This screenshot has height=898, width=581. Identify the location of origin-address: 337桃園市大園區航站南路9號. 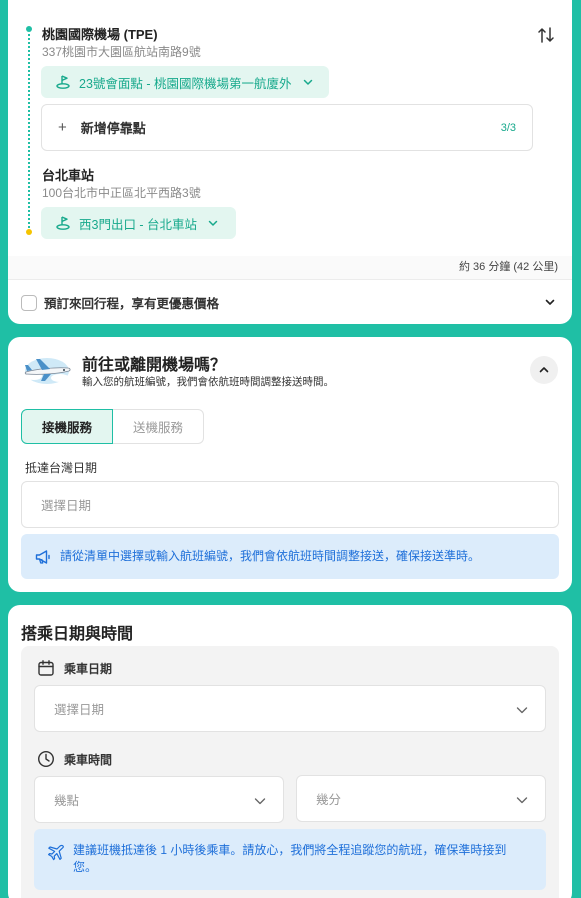
(121, 52).